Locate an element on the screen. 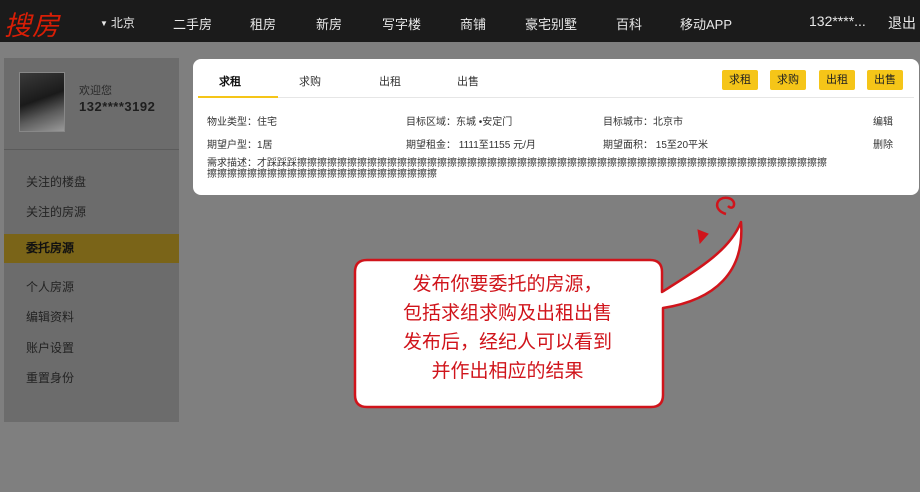  callout-line-2: 包括求组求购及出租出售 is located at coordinates (507, 313).